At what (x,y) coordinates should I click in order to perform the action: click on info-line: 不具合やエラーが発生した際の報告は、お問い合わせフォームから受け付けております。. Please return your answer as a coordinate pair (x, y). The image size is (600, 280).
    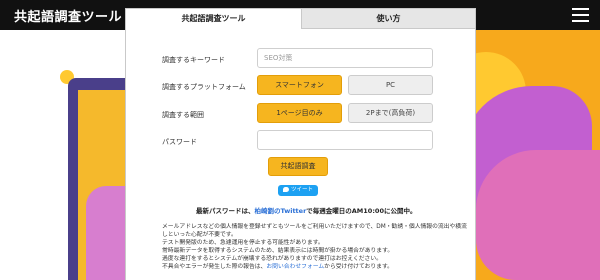
    Looking at the image, I should click on (277, 267).